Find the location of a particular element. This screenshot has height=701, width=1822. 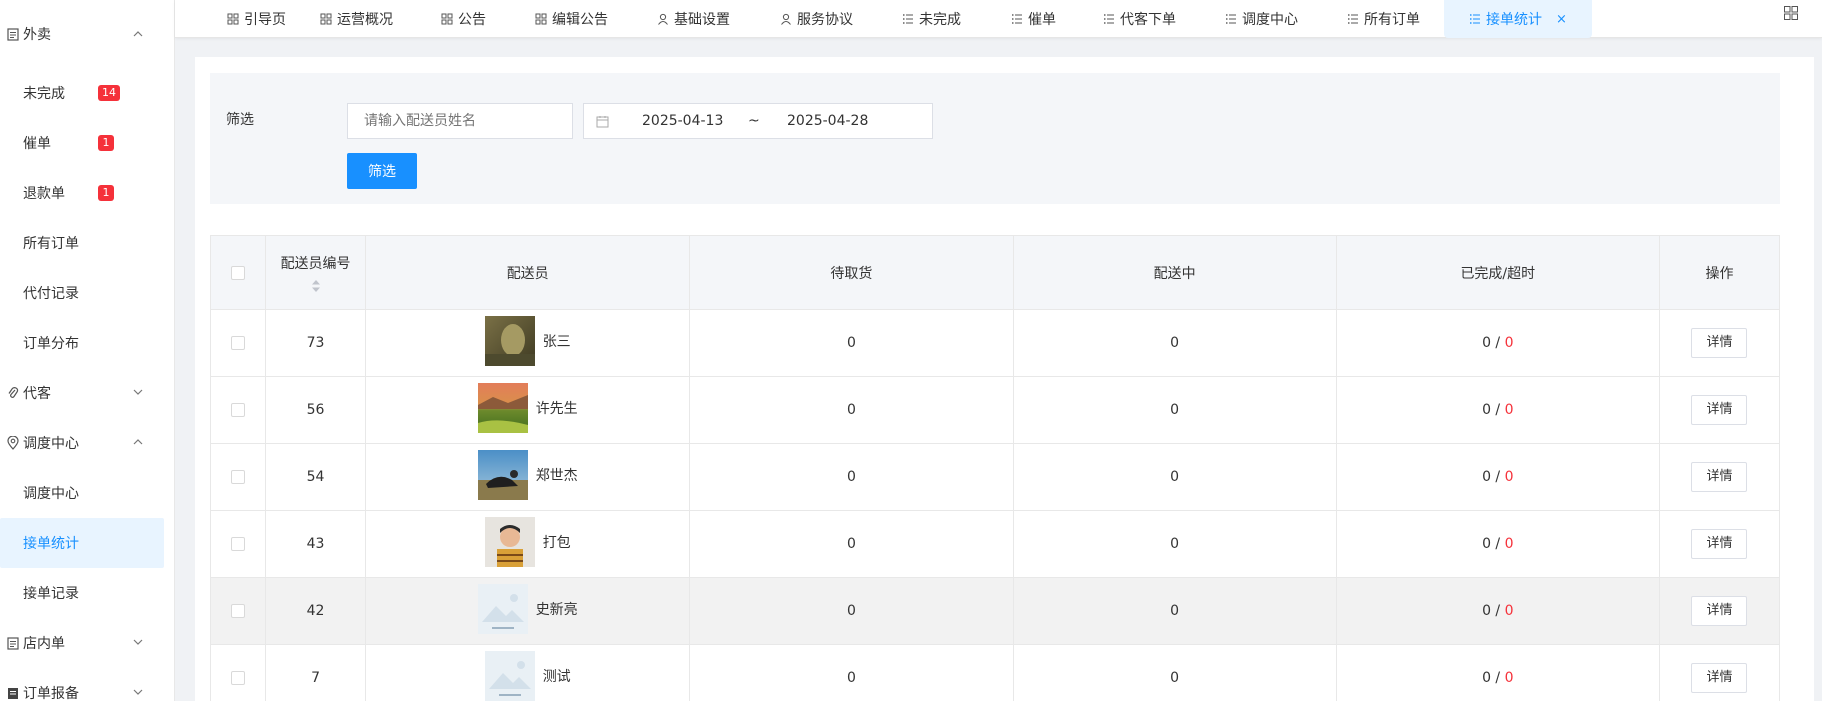

sidebar-item-label: 调度中心 is located at coordinates (51, 494).